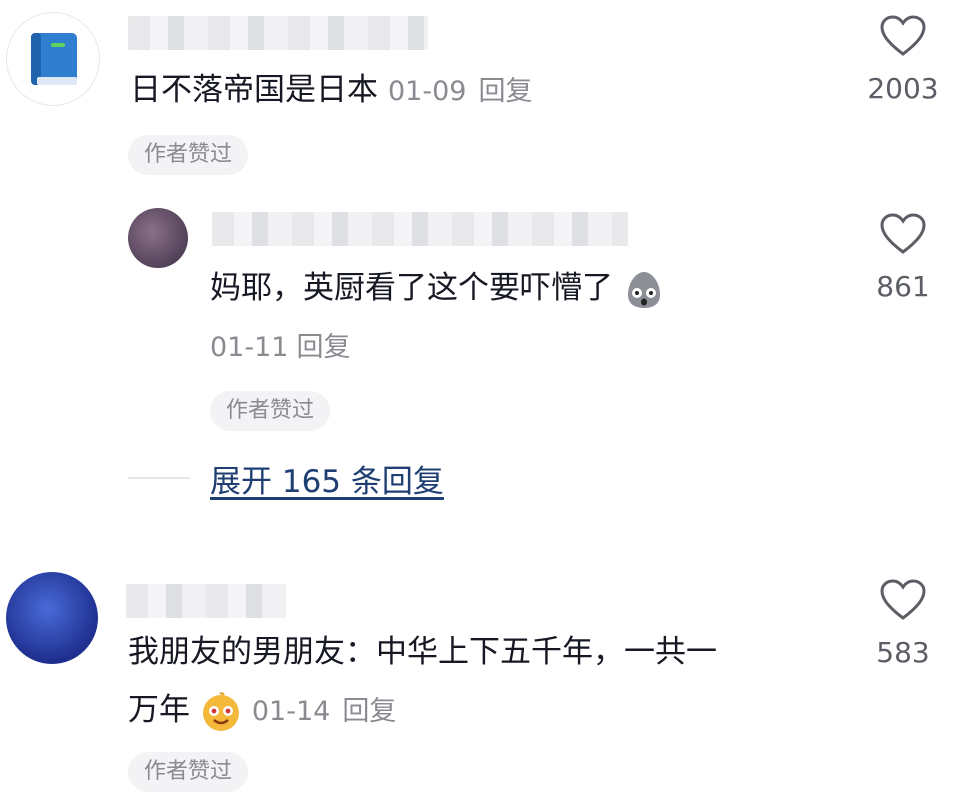  What do you see at coordinates (254, 90) in the screenshot?
I see `comment-body: 日不落帝国是日本` at bounding box center [254, 90].